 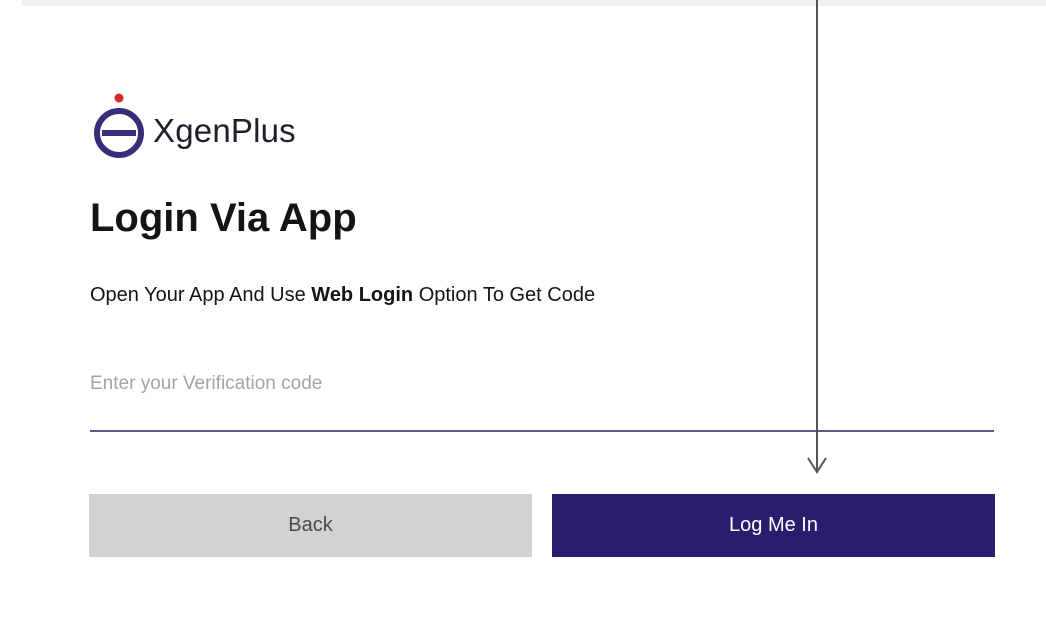 What do you see at coordinates (504, 295) in the screenshot?
I see `instruction-suffix: Option To Get Code` at bounding box center [504, 295].